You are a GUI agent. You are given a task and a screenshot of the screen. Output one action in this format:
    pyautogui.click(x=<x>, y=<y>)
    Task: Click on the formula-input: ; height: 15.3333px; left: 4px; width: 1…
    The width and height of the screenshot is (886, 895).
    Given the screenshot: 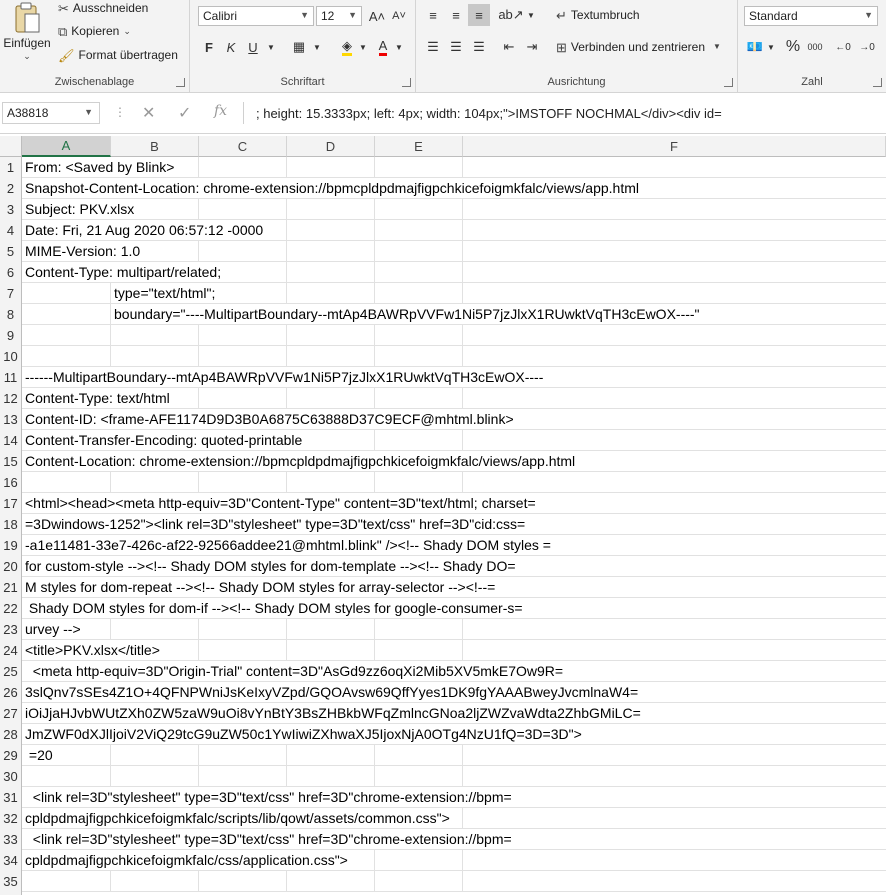 What is the action you would take?
    pyautogui.click(x=564, y=113)
    